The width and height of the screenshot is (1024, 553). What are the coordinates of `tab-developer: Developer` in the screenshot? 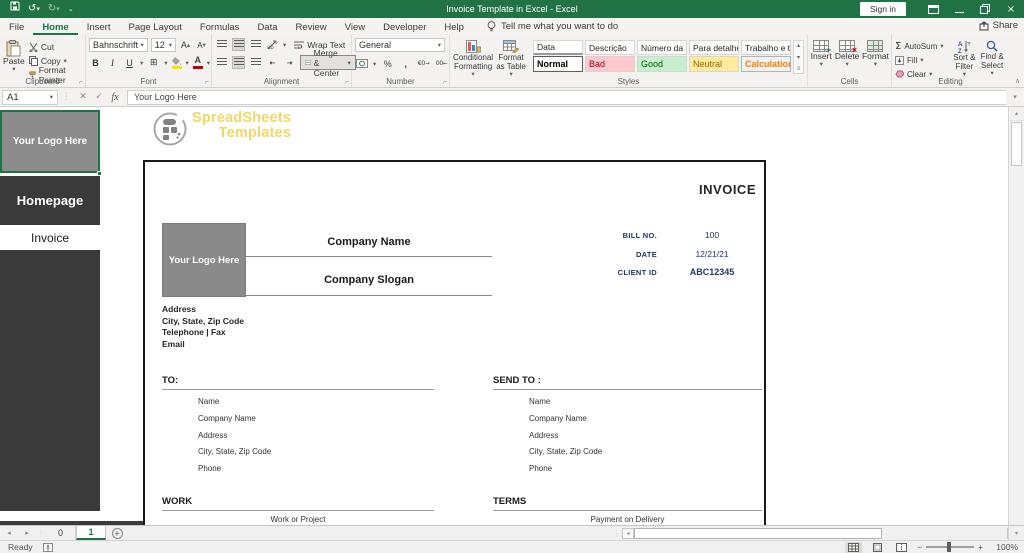 It's located at (404, 26).